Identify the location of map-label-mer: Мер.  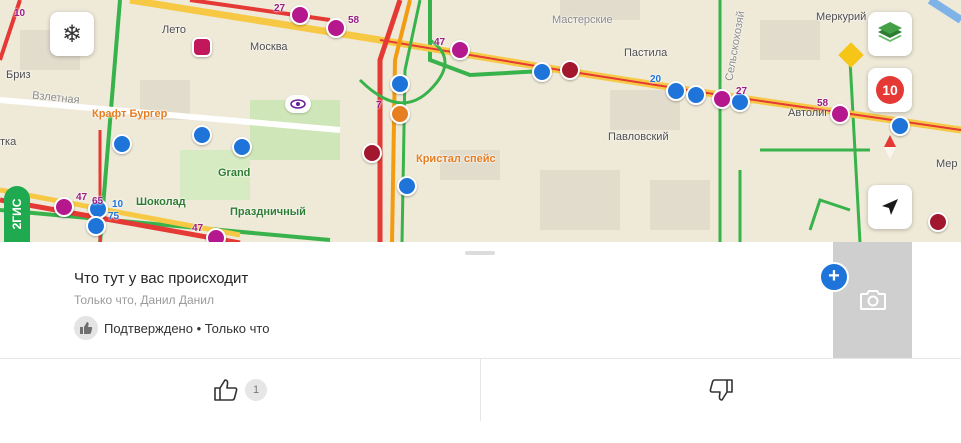
(947, 164).